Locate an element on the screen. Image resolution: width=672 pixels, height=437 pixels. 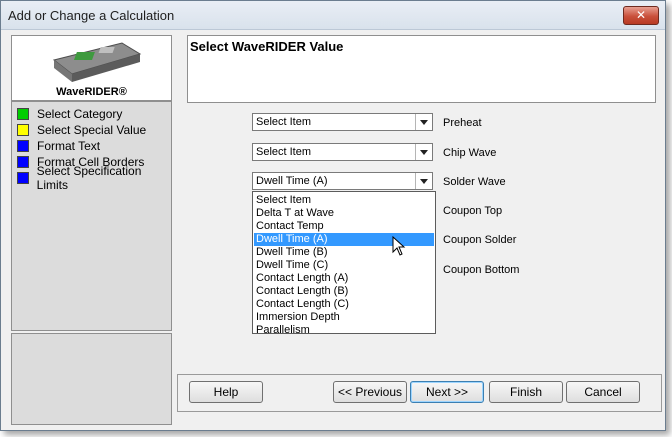
chip-wave-select-value: Select Item is located at coordinates (284, 152).